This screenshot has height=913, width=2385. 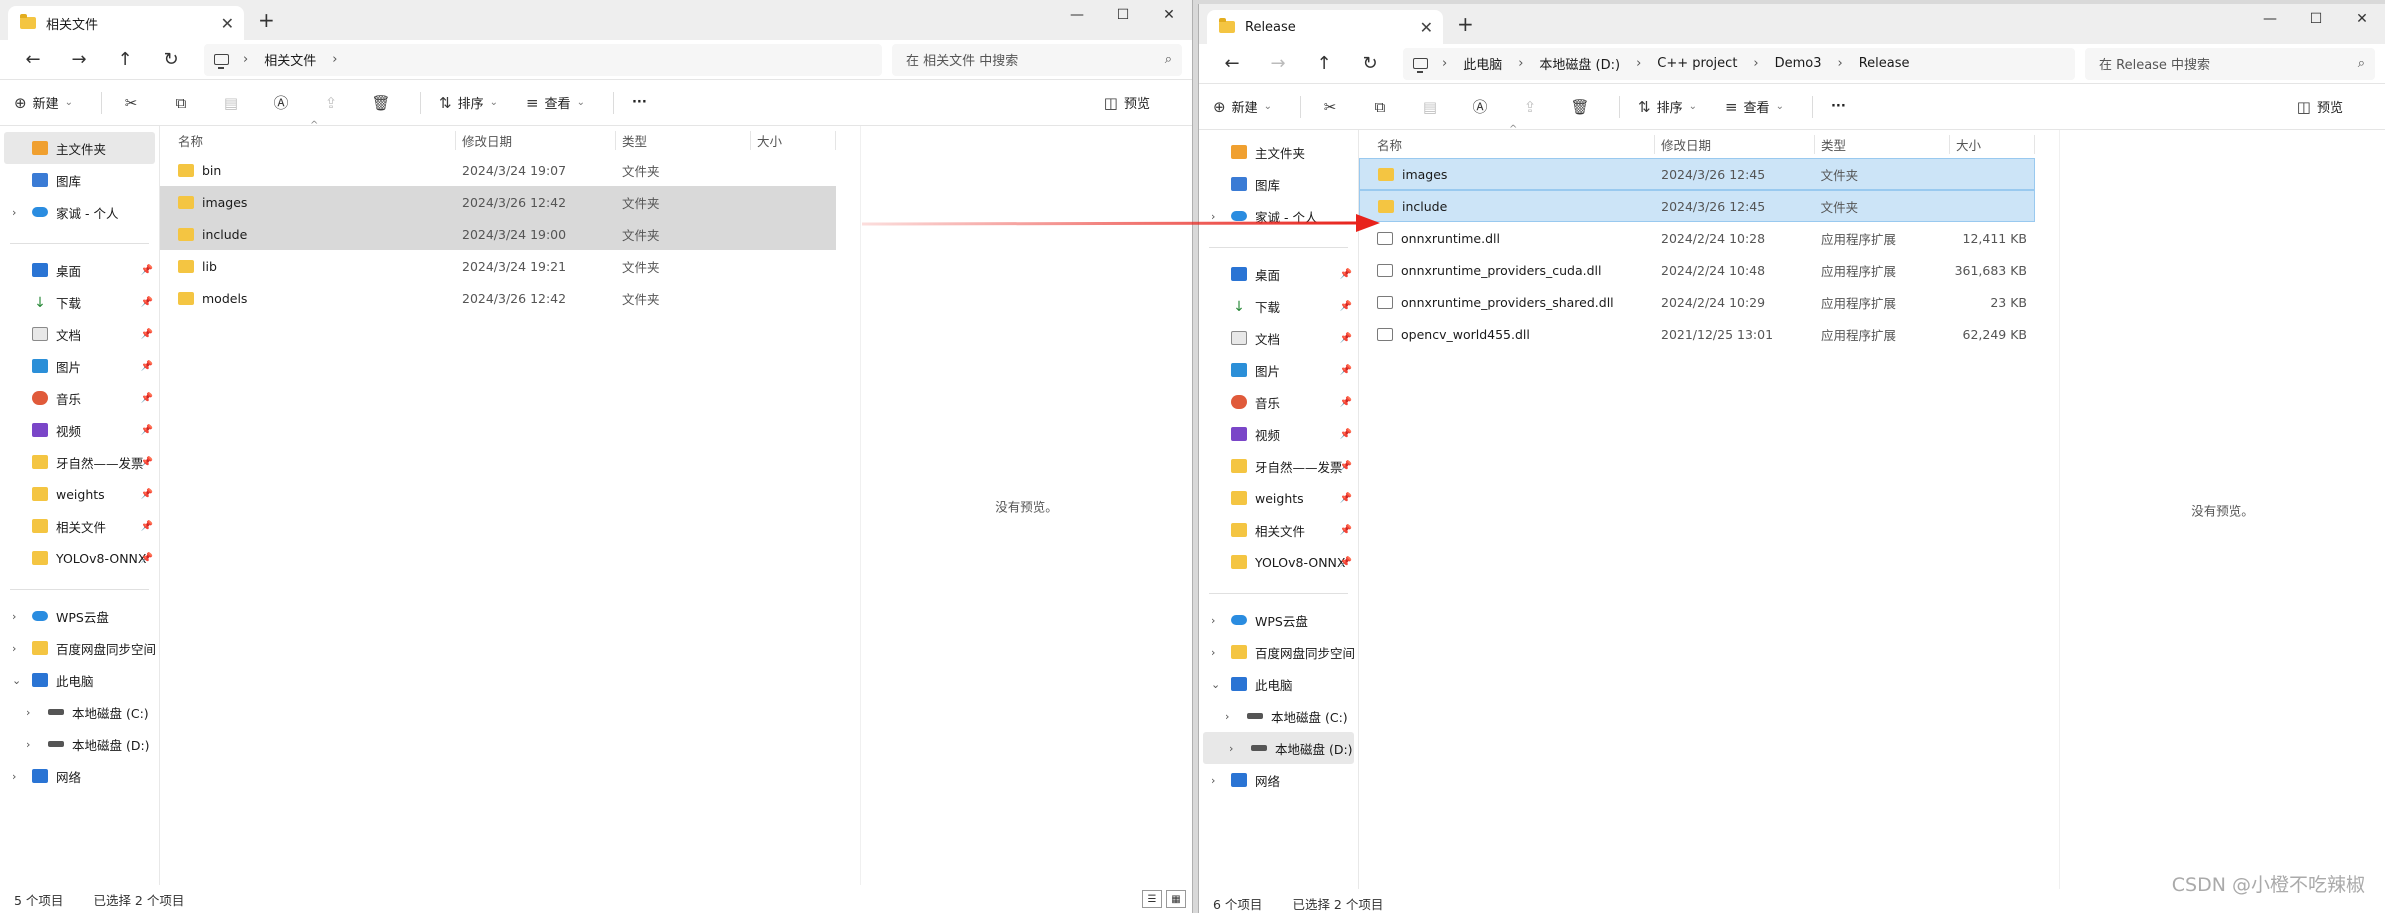 I want to click on preview-button: ◫ 预览, so click(x=1127, y=103).